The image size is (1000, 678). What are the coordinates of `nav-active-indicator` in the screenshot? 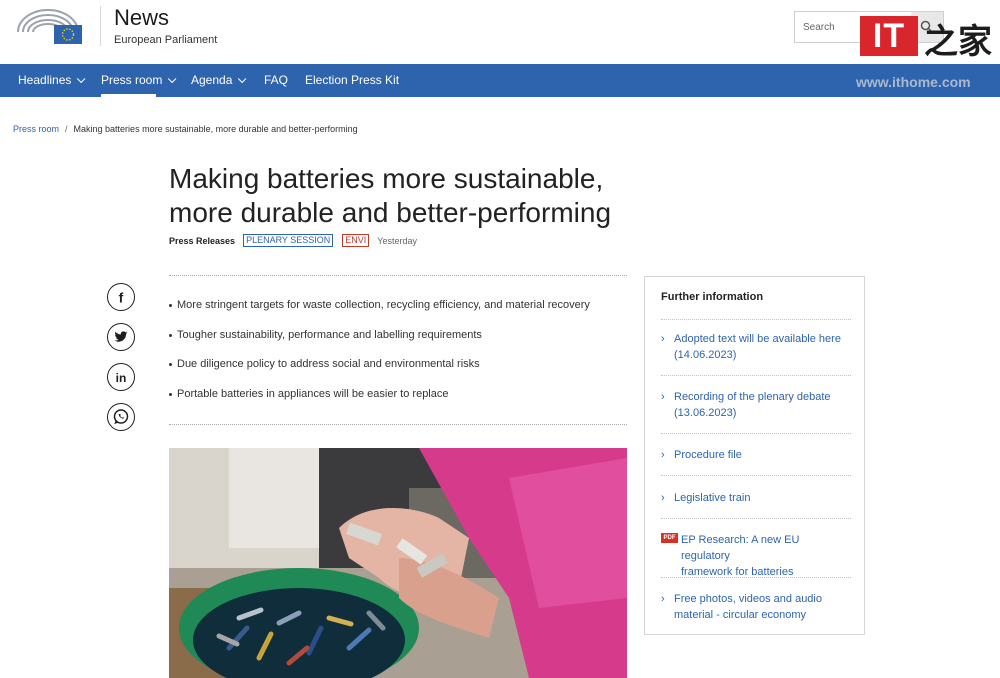 It's located at (128, 95).